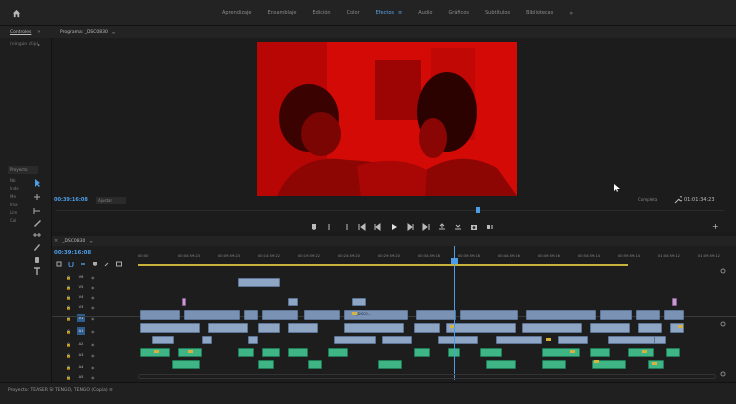  What do you see at coordinates (37, 223) in the screenshot?
I see `razor-tool-icon` at bounding box center [37, 223].